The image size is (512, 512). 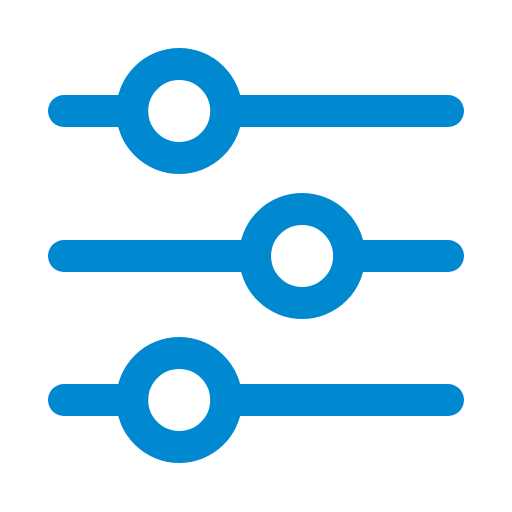 What do you see at coordinates (179, 400) in the screenshot?
I see `slider-3-knob` at bounding box center [179, 400].